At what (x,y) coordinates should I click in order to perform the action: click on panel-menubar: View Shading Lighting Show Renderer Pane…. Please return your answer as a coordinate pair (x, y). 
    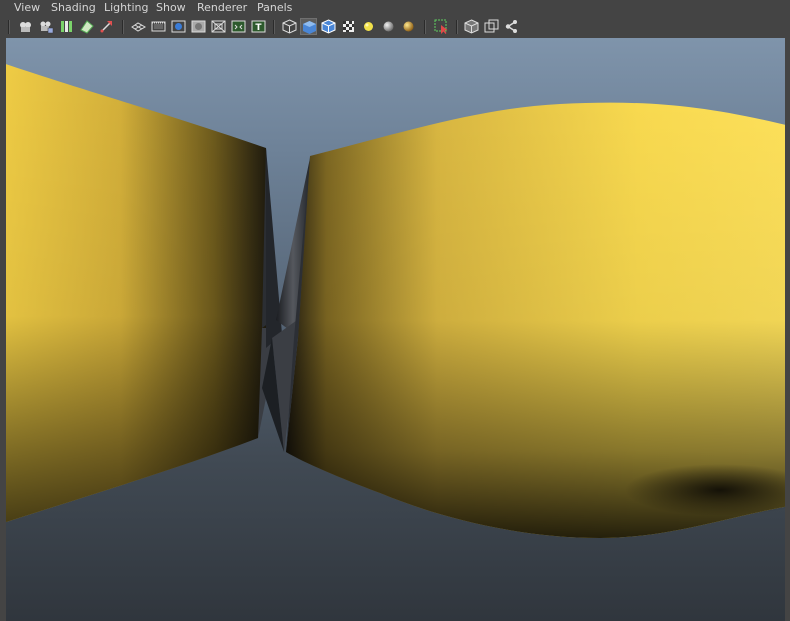
    Looking at the image, I should click on (395, 8).